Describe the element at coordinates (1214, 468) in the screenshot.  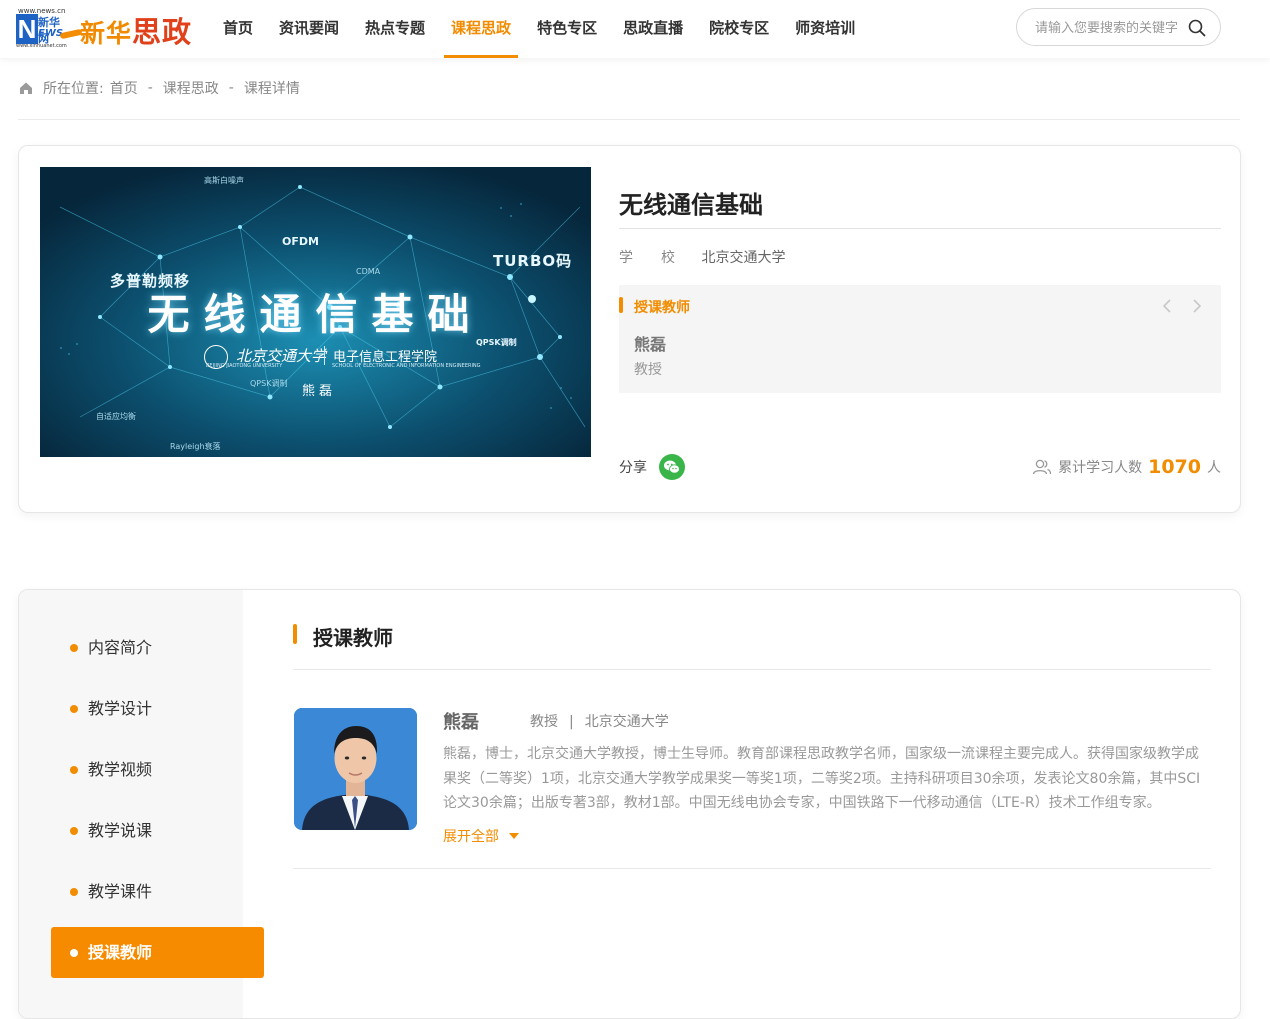
I see `learners-unit: 人` at that location.